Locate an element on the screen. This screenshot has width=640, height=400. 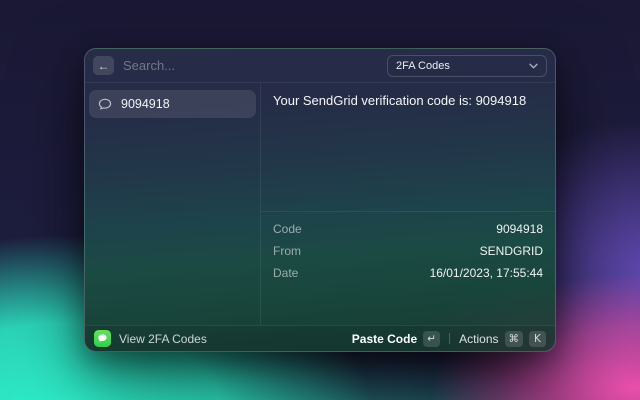
footer-actions: Paste Code ↵ Actions ⌘ K is located at coordinates (449, 338).